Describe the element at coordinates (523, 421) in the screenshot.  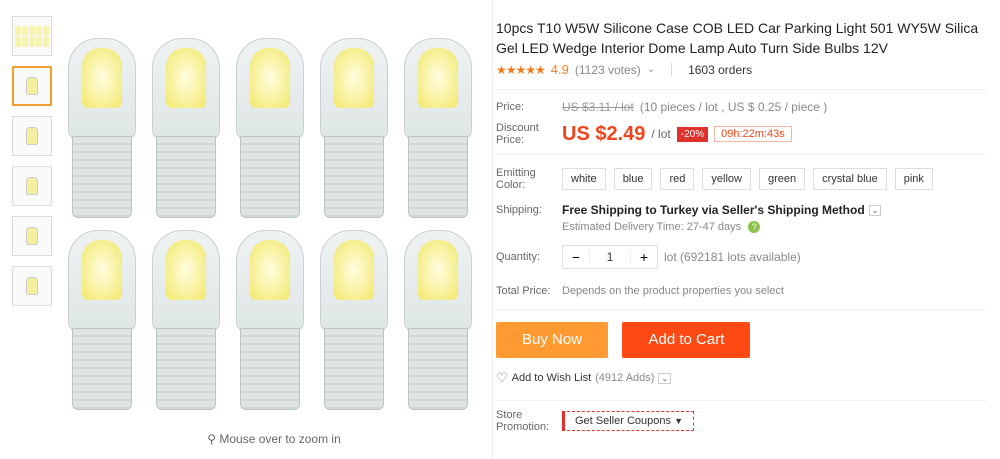
I see `store-promotion-label: Store Promotion:` at that location.